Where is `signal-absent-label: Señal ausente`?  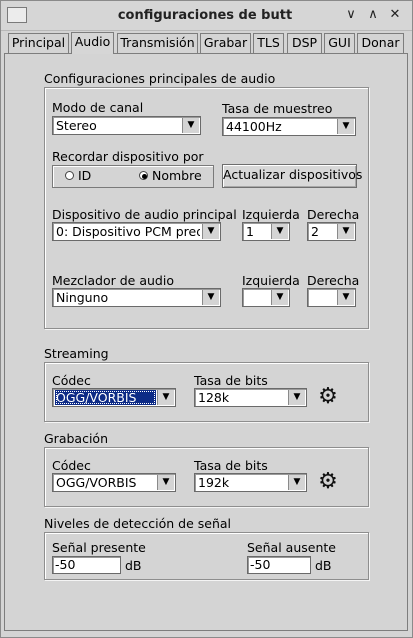
signal-absent-label: Señal ausente is located at coordinates (291, 547).